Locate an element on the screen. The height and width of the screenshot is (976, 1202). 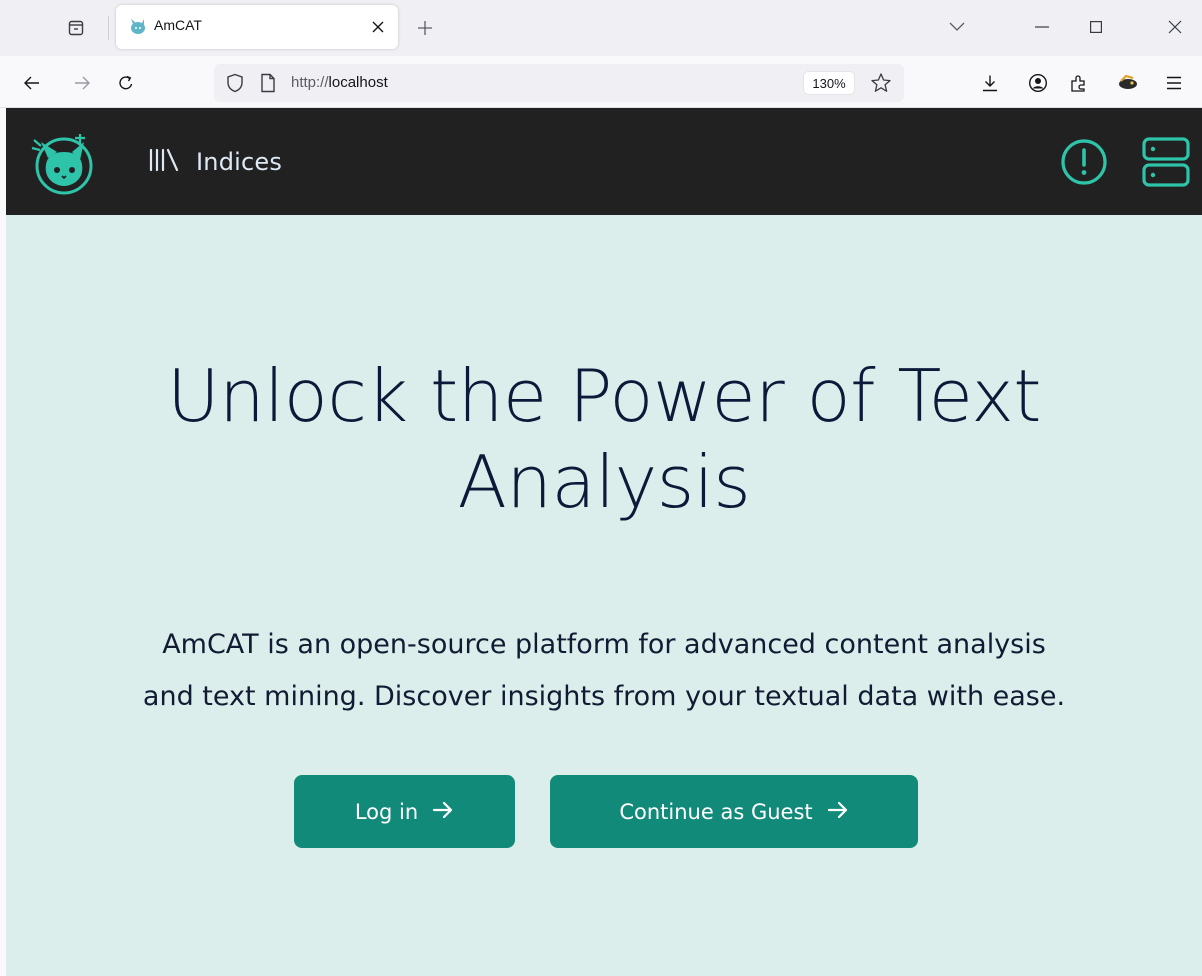
hero-title-line-1: Unlock the Power of Text is located at coordinates (604, 396).